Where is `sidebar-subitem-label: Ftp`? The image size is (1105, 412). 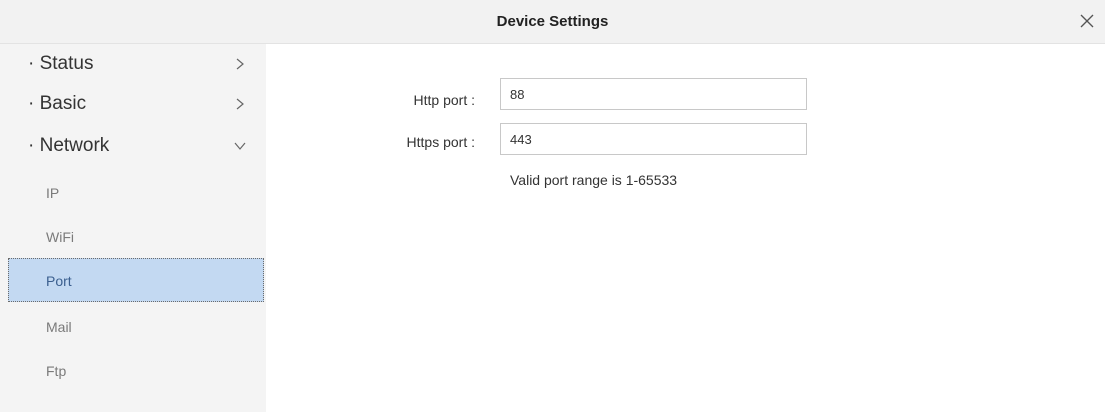
sidebar-subitem-label: Ftp is located at coordinates (56, 371).